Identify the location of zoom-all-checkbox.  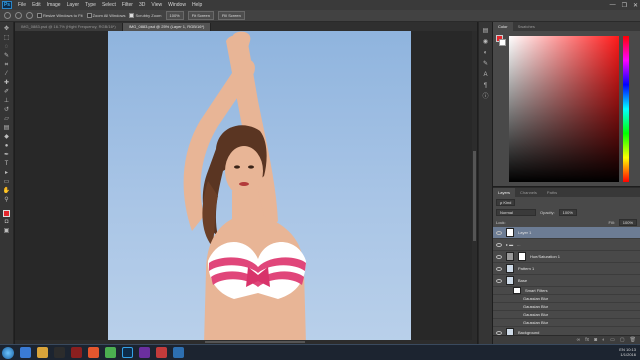
(89, 16).